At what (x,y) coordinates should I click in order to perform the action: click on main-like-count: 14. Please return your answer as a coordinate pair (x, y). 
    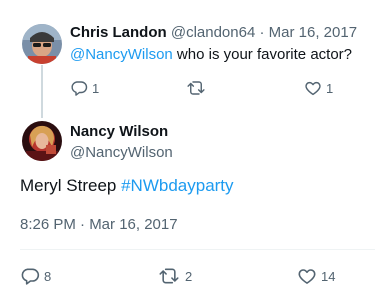
    Looking at the image, I should click on (328, 276).